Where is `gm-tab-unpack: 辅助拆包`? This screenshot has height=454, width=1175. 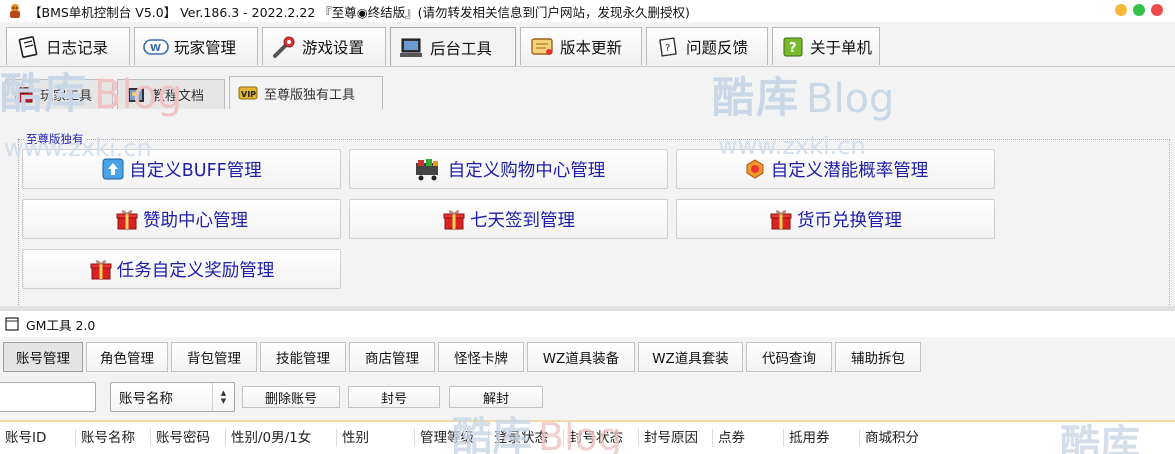
gm-tab-unpack: 辅助拆包 is located at coordinates (878, 357).